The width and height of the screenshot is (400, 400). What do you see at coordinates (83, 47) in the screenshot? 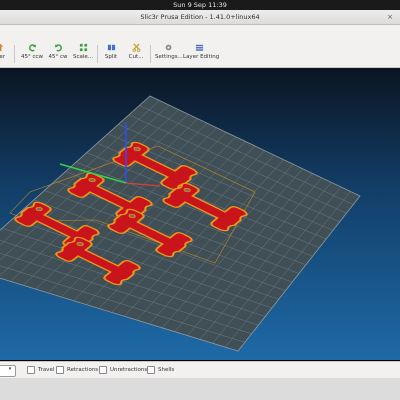
I see `scale-icon` at bounding box center [83, 47].